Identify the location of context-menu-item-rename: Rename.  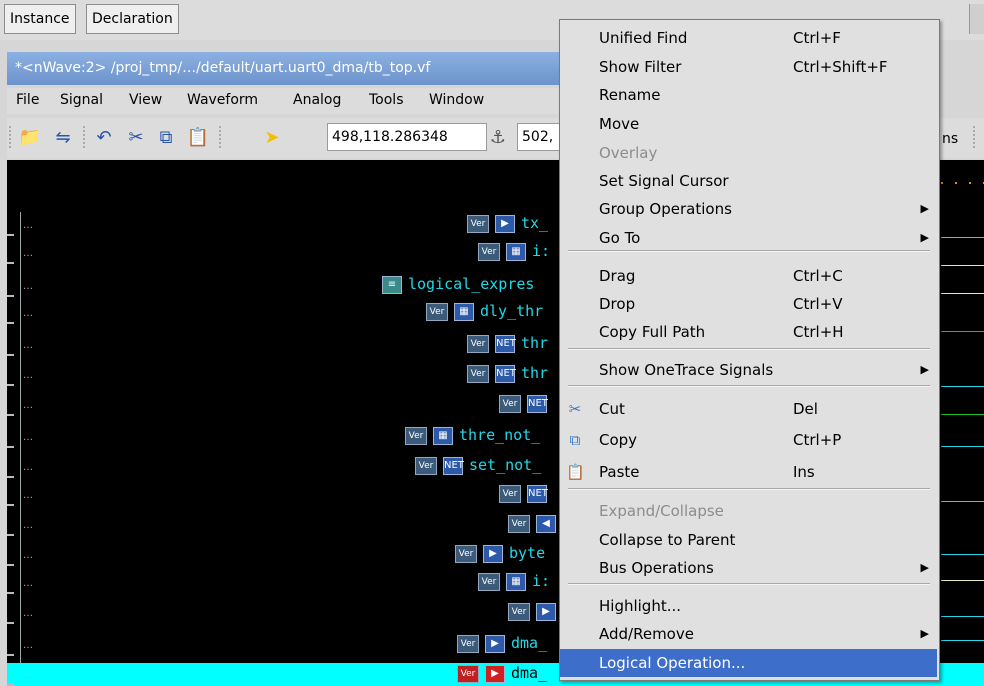
(748, 95).